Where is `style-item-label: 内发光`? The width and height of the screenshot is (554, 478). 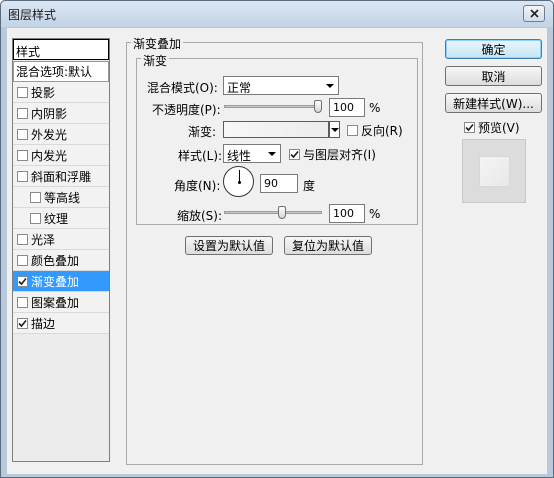
style-item-label: 内发光 is located at coordinates (49, 155).